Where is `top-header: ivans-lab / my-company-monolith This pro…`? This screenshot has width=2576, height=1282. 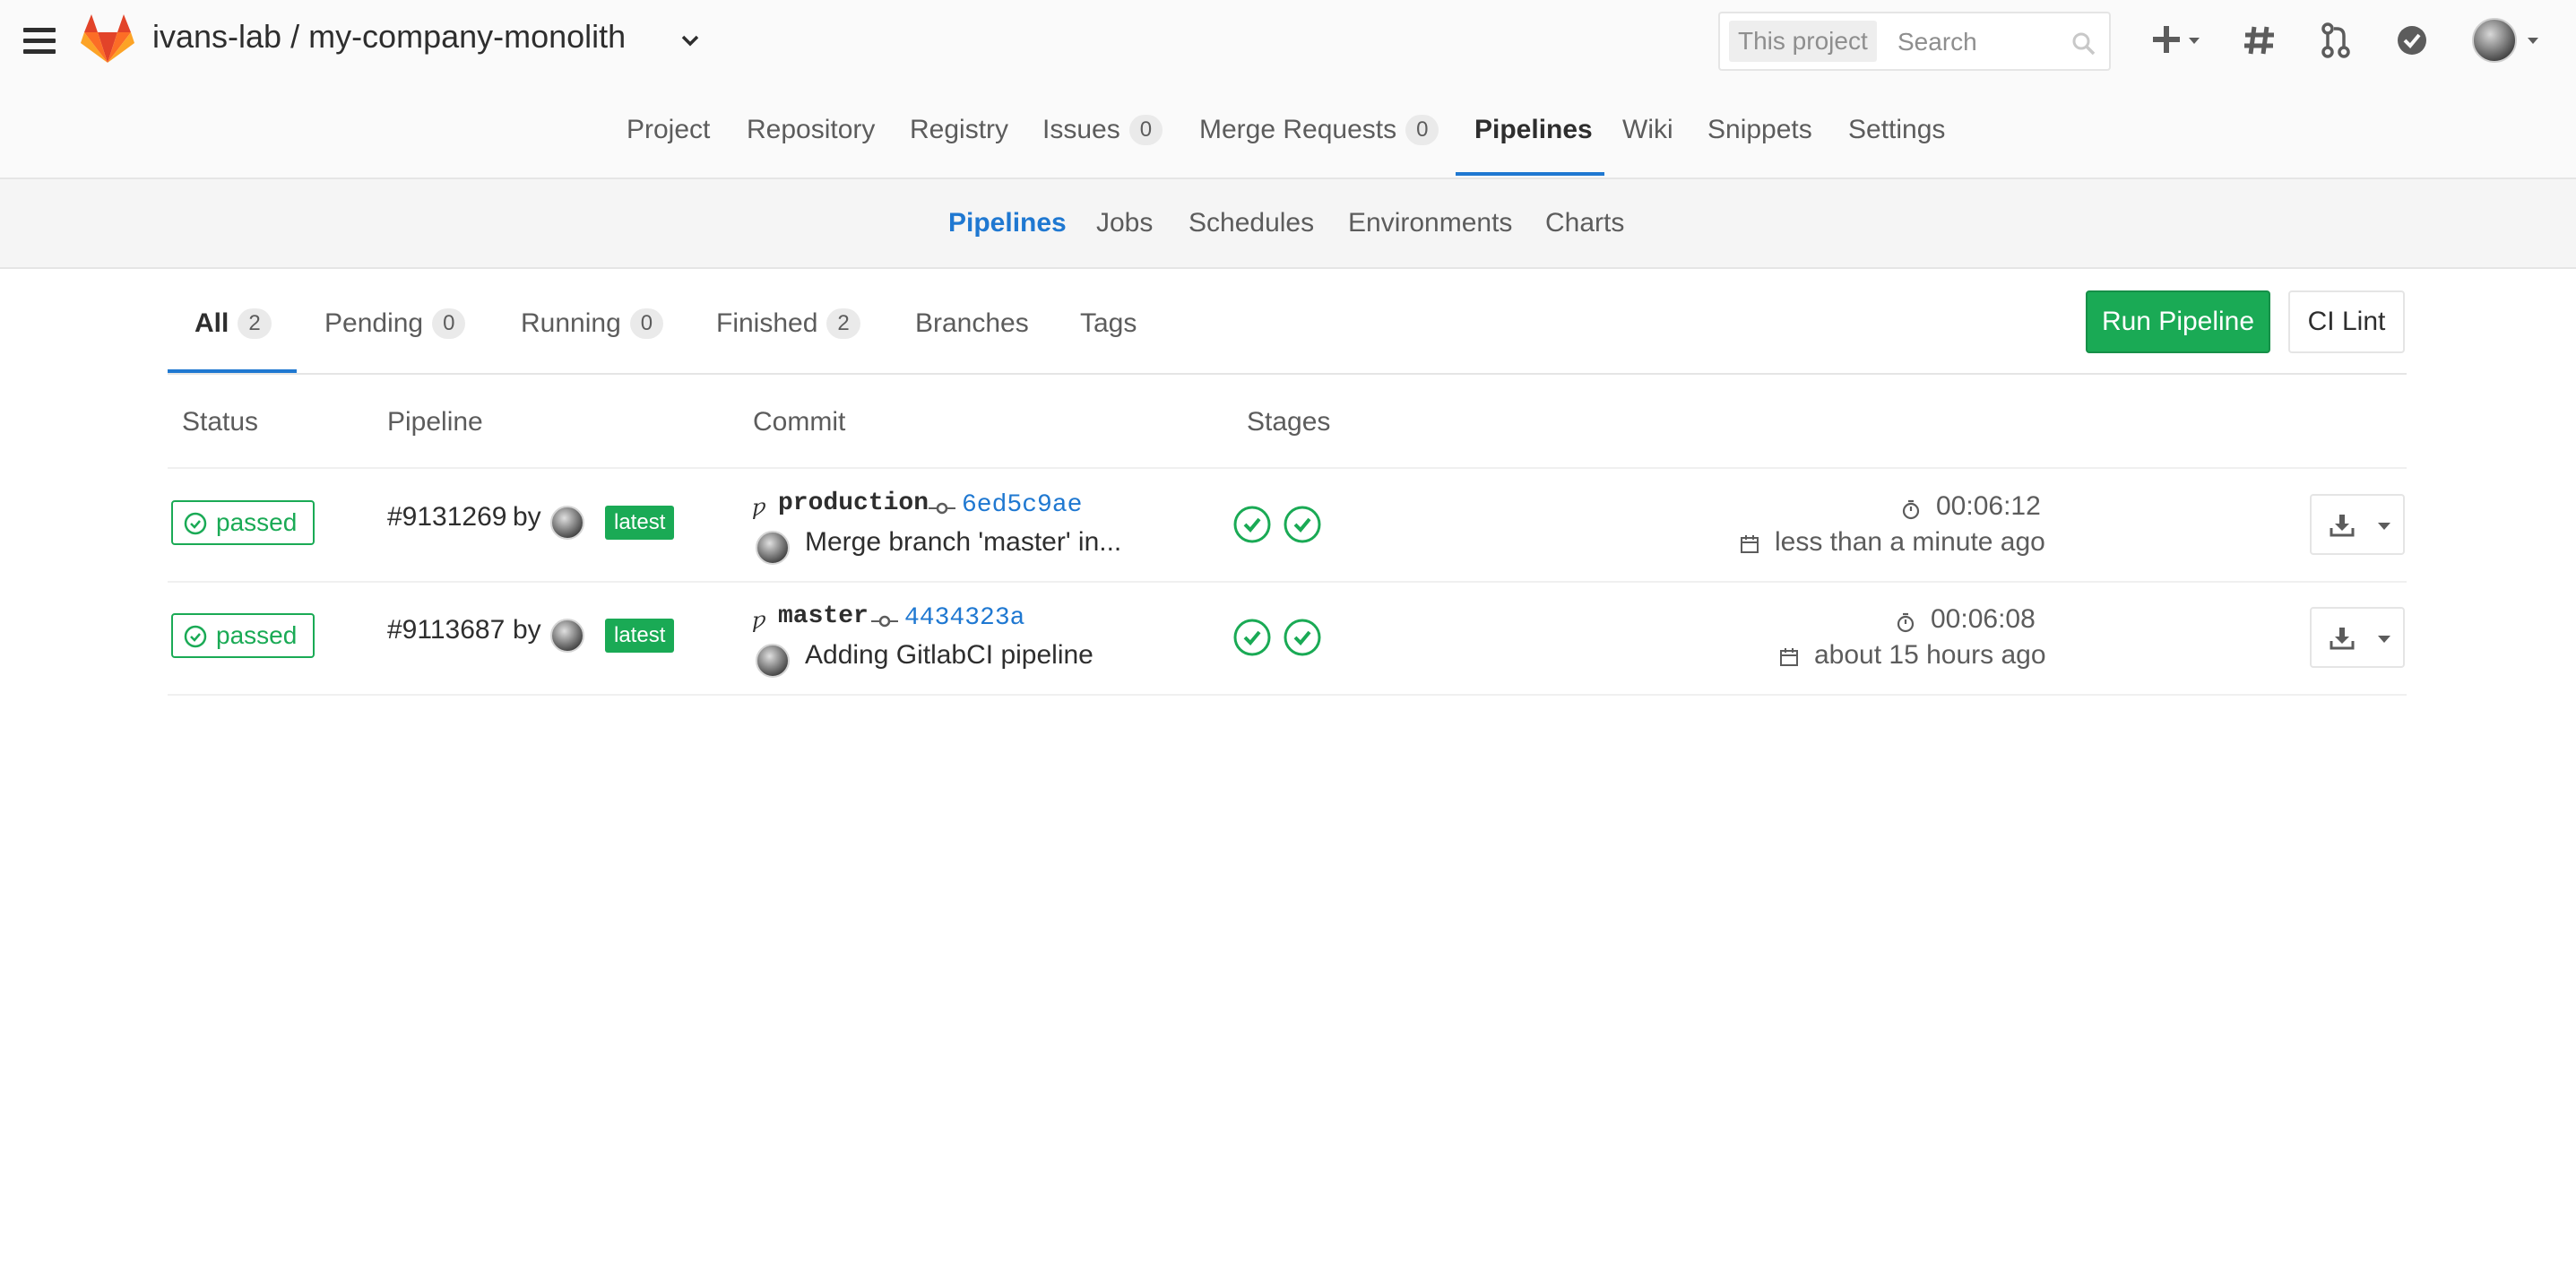
top-header: ivans-lab / my-company-monolith This pro… is located at coordinates (1288, 89).